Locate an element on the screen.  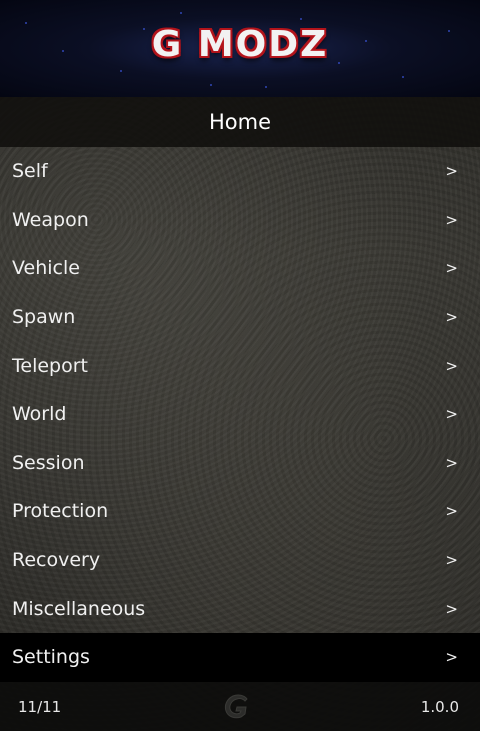
menu-item-recovery: Recovery > is located at coordinates (240, 560).